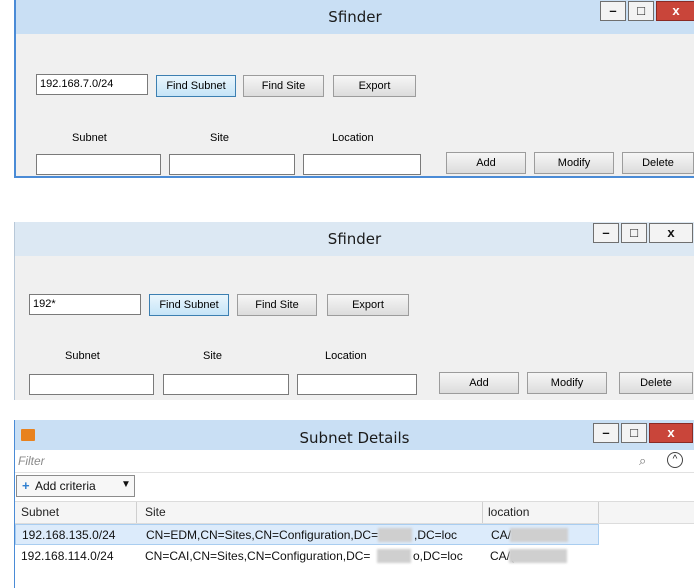 The width and height of the screenshot is (694, 588). Describe the element at coordinates (126, 484) in the screenshot. I see `caret-down-icon: ▼` at that location.